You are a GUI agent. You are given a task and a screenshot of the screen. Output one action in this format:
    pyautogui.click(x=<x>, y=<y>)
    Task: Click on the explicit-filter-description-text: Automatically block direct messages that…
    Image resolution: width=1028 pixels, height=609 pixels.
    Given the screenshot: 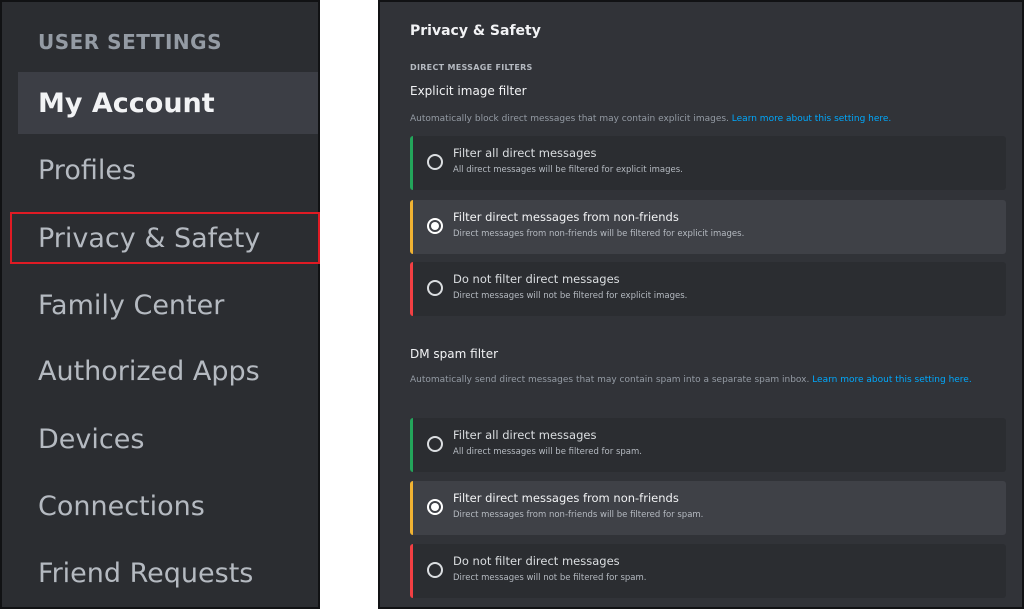 What is the action you would take?
    pyautogui.click(x=569, y=119)
    